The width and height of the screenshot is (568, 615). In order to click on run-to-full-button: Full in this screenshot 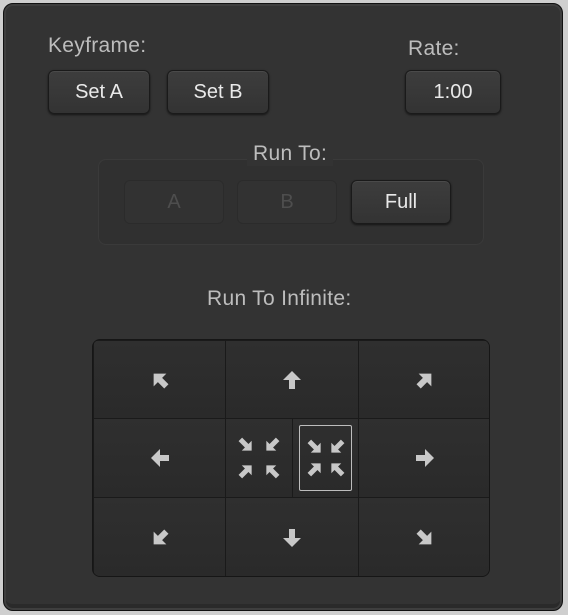, I will do `click(401, 202)`.